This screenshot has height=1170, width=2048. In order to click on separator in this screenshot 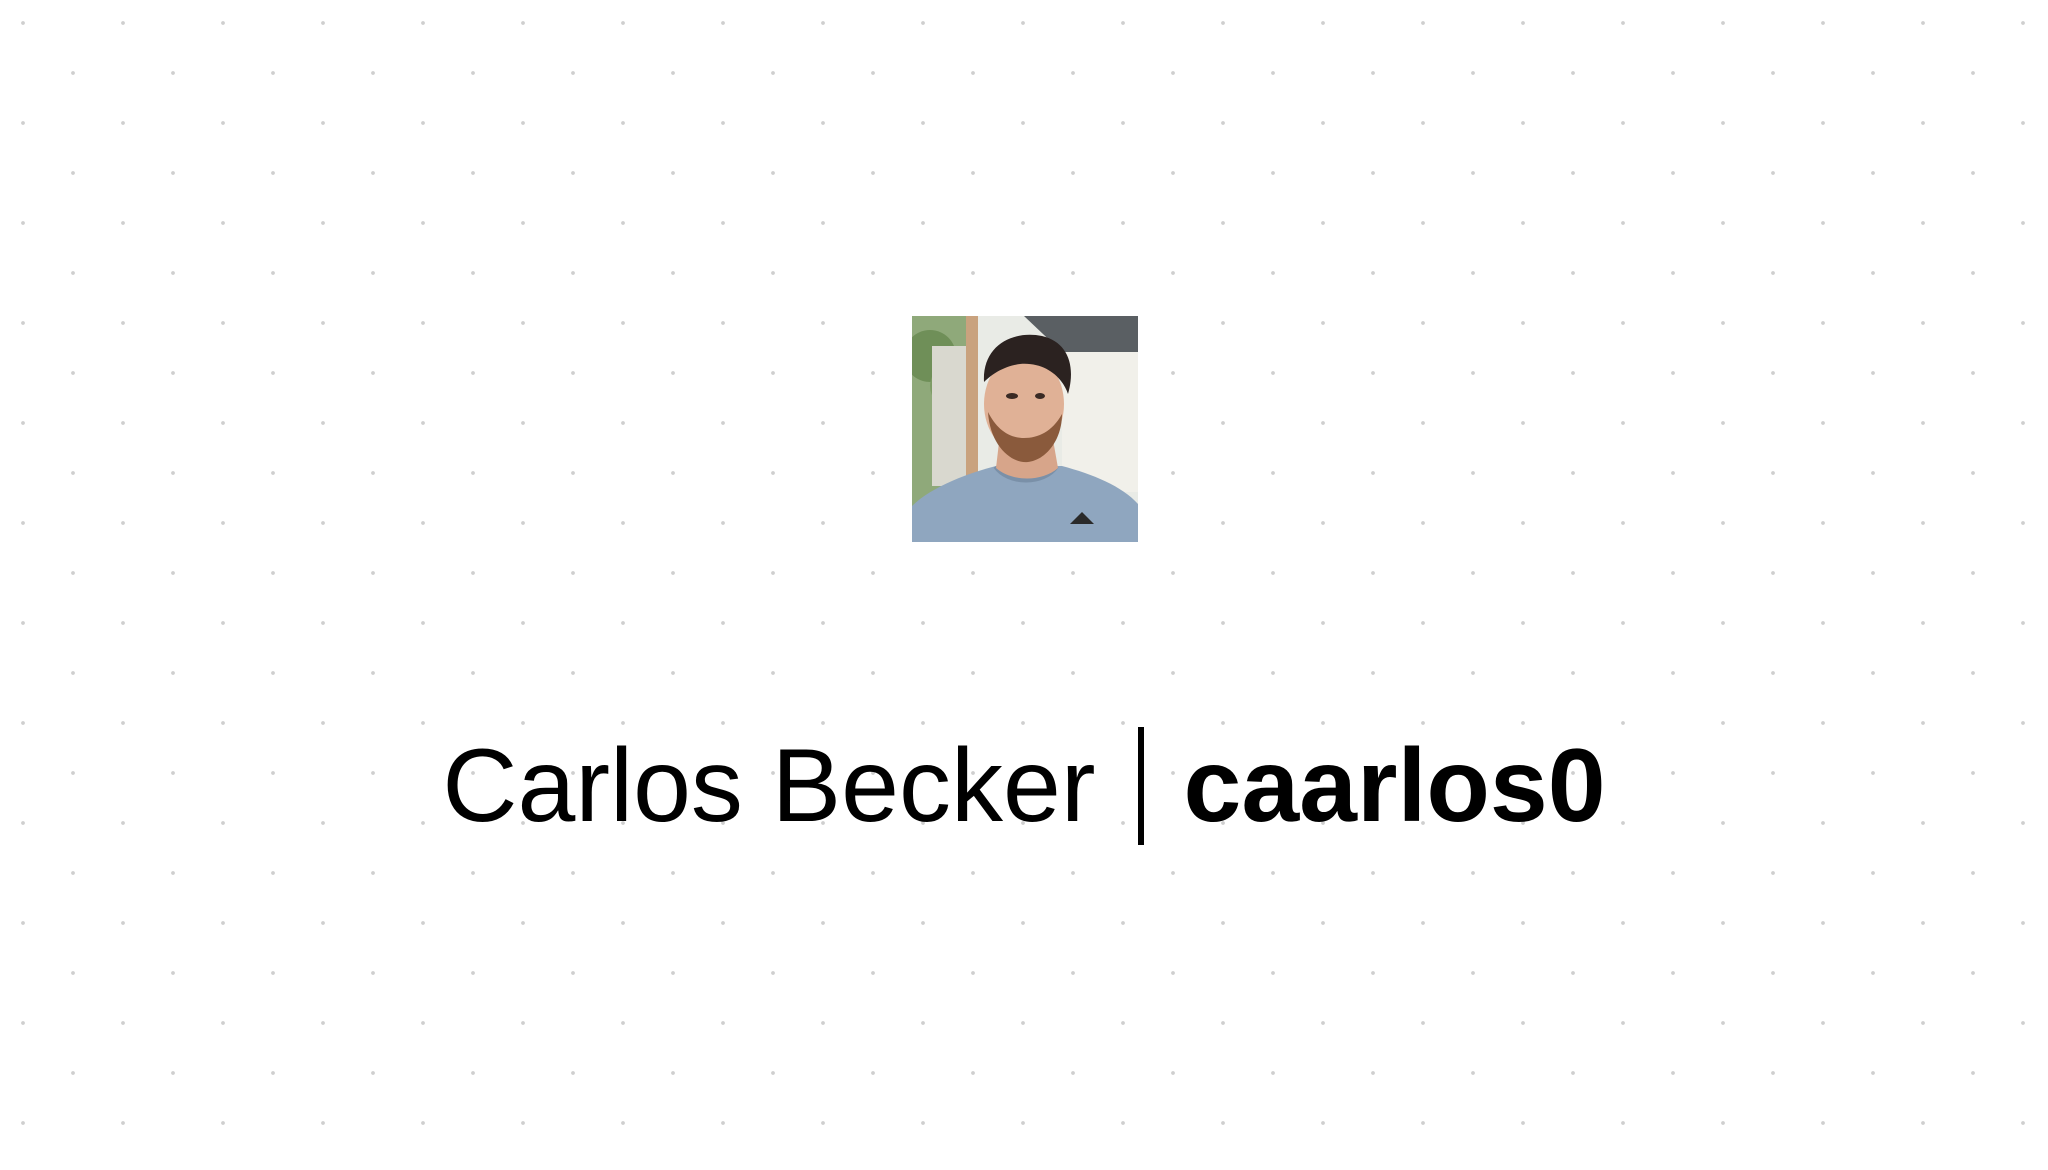, I will do `click(1140, 786)`.